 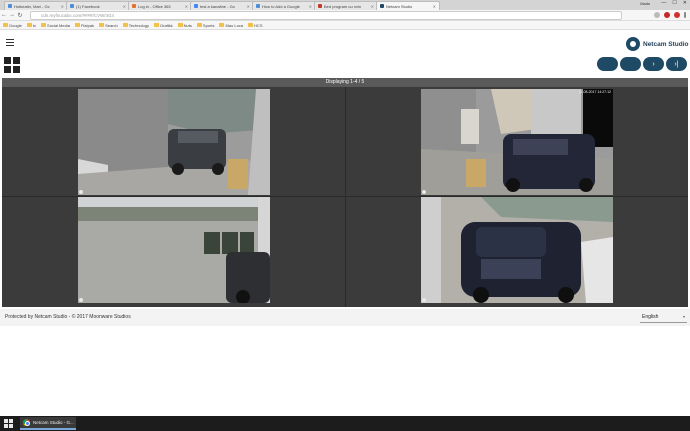 I want to click on bookmark-item: Nuts, so click(x=184, y=25).